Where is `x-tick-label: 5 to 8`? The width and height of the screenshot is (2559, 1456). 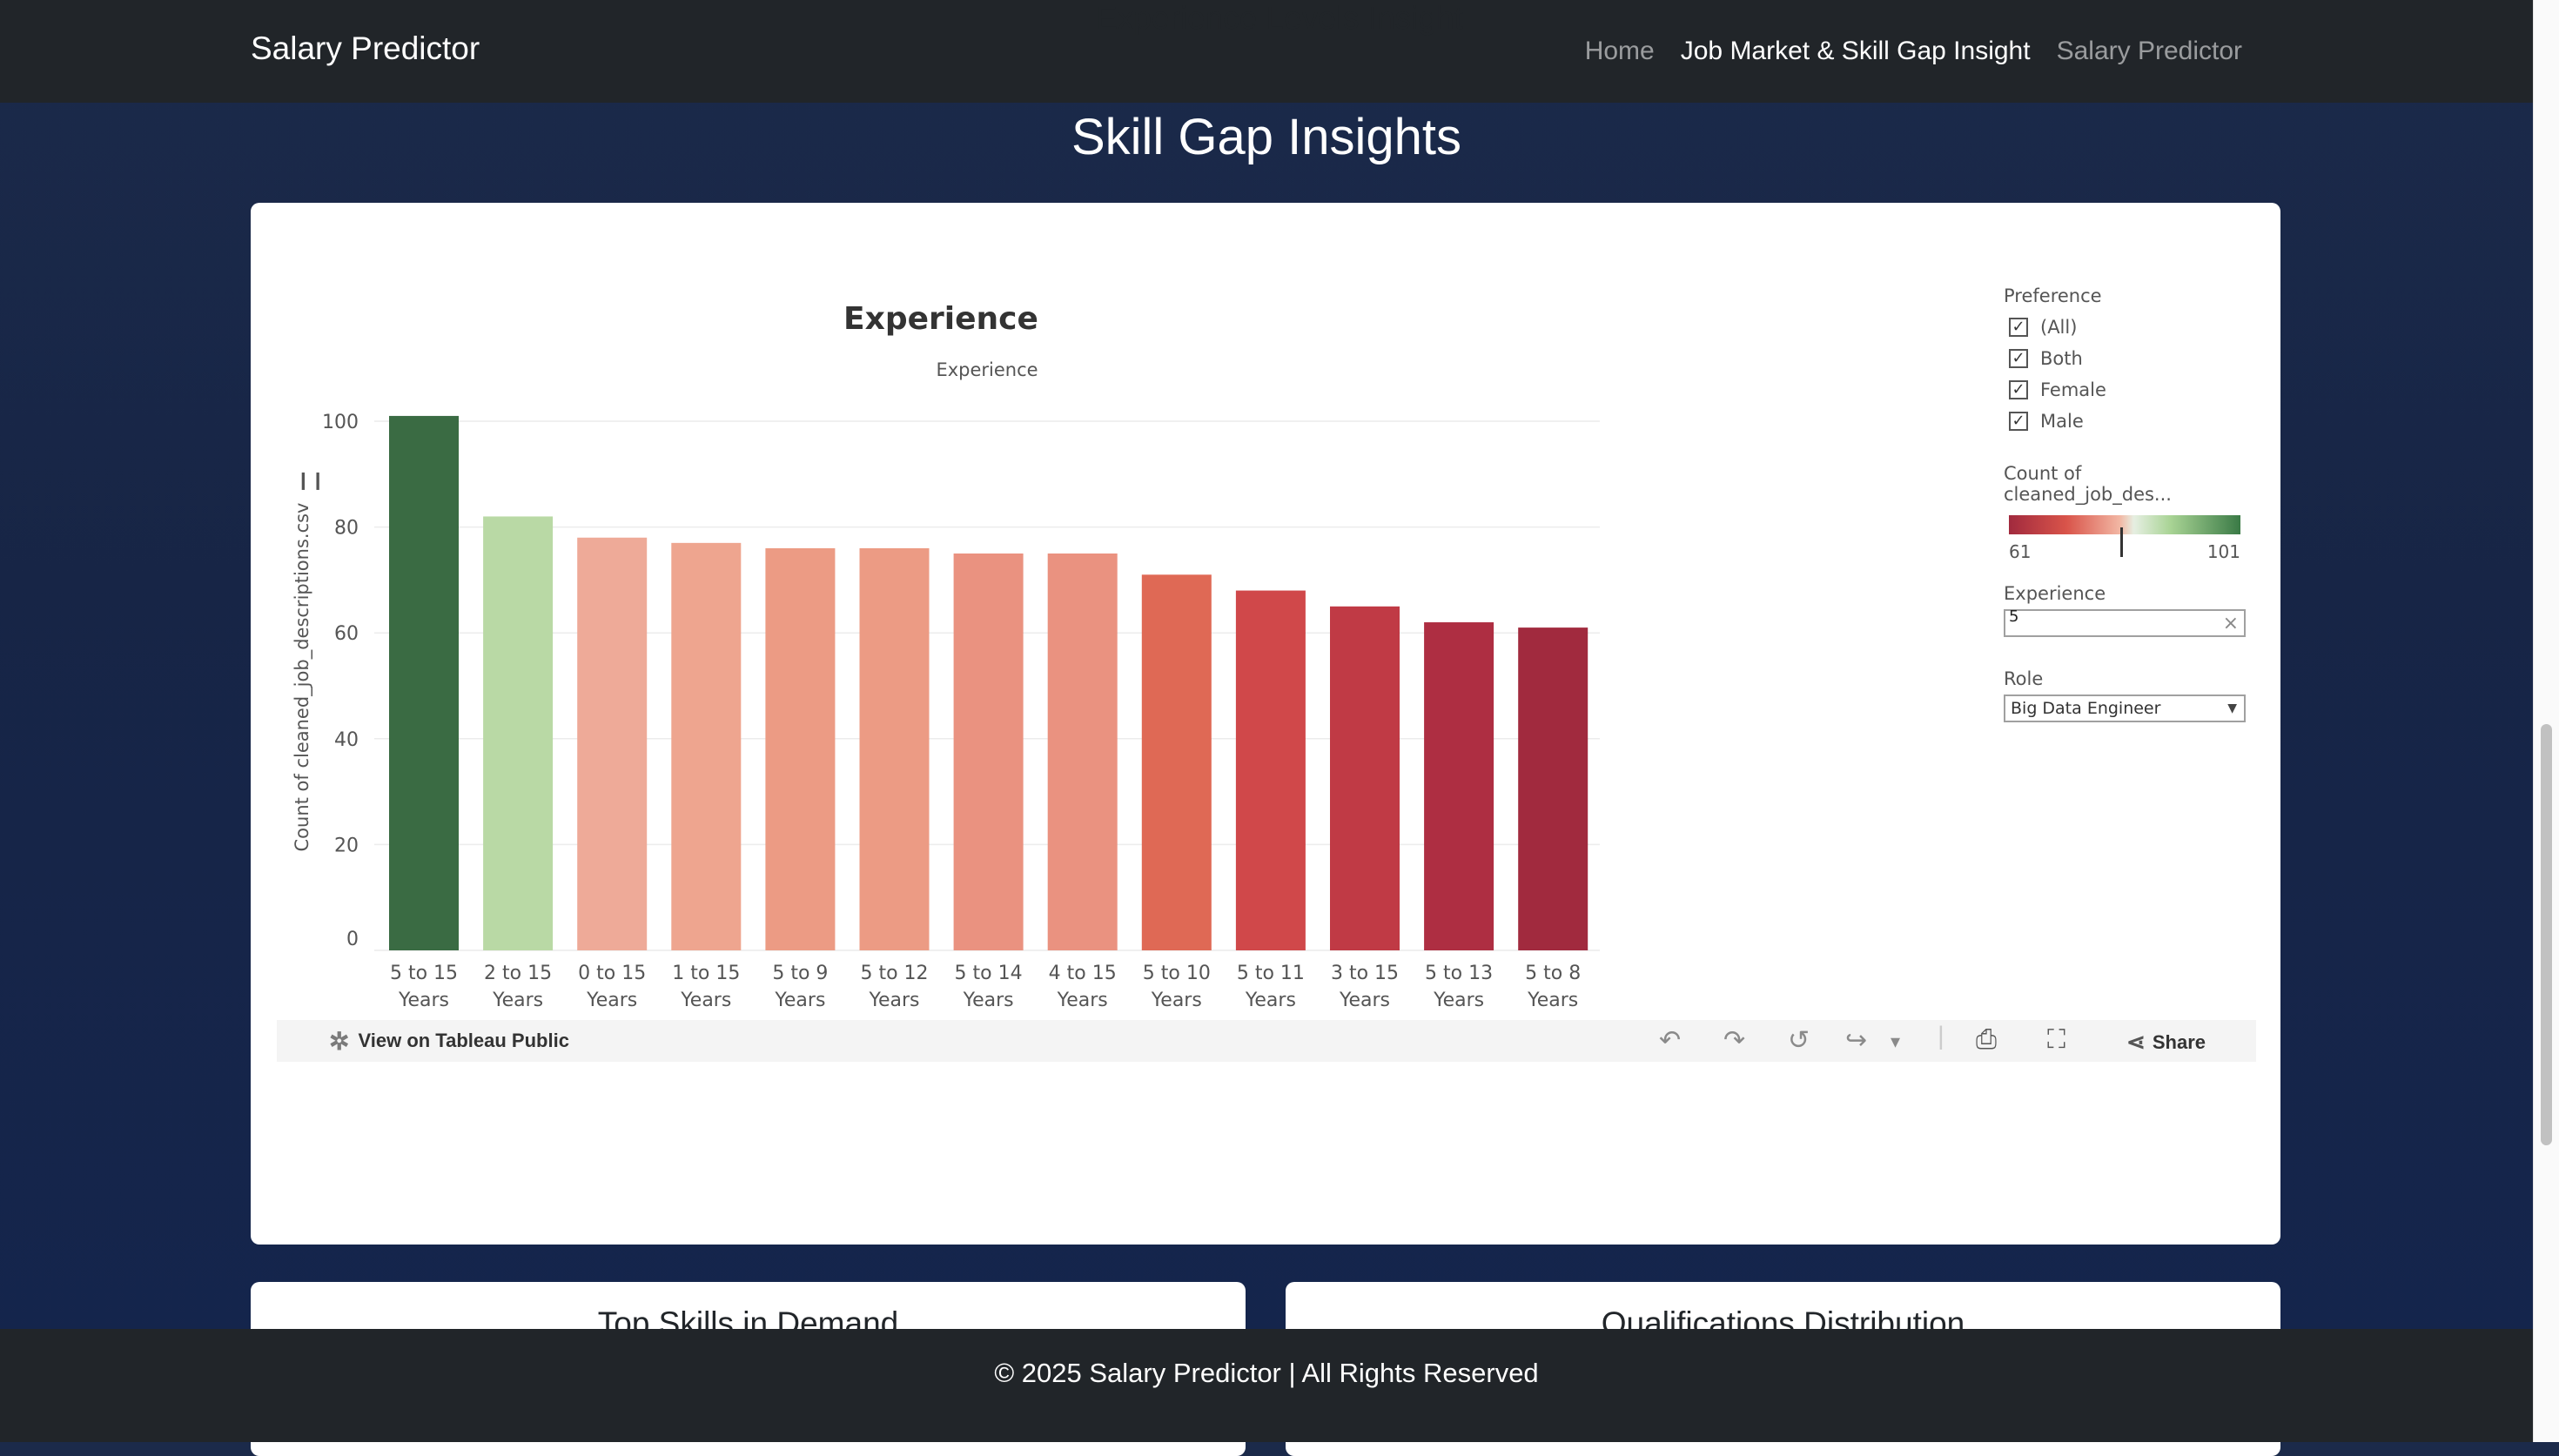
x-tick-label: 5 to 8 is located at coordinates (1553, 973).